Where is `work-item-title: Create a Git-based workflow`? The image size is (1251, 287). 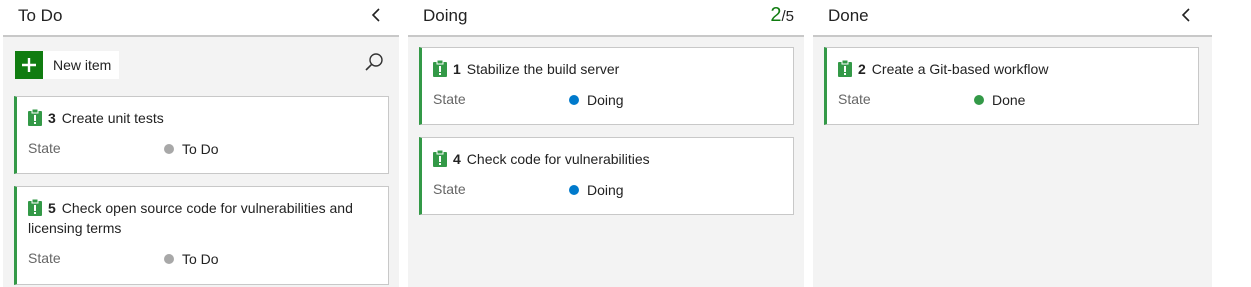
work-item-title: Create a Git-based workflow is located at coordinates (960, 69).